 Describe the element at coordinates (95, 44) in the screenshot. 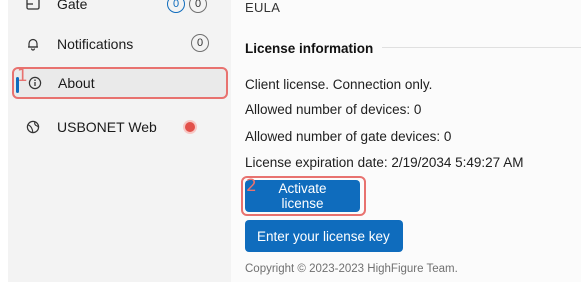

I see `sidebar-item-label: Notifications` at that location.